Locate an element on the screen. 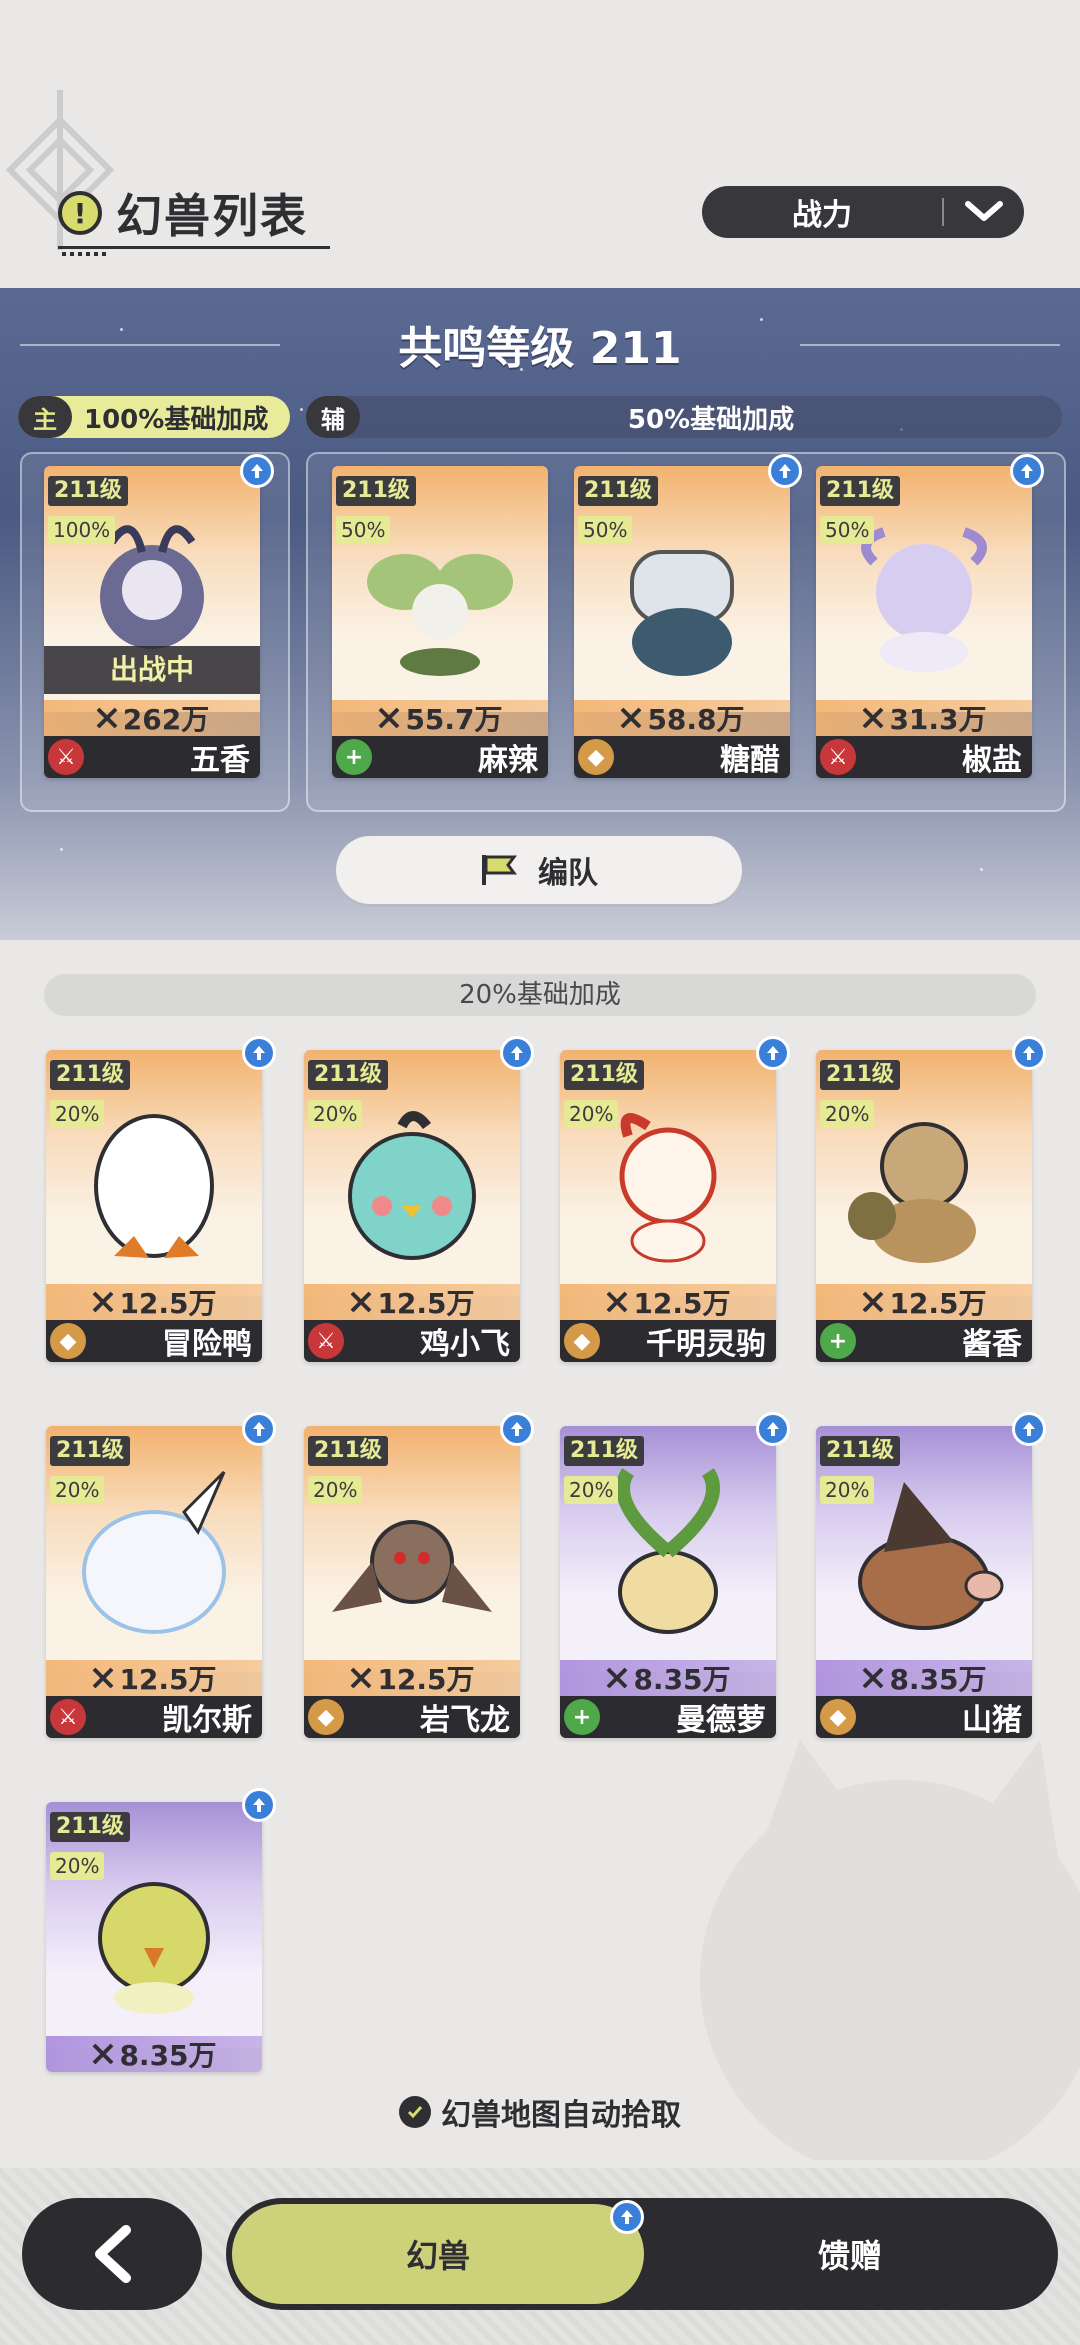  back-arrow-icon is located at coordinates (113, 2254).